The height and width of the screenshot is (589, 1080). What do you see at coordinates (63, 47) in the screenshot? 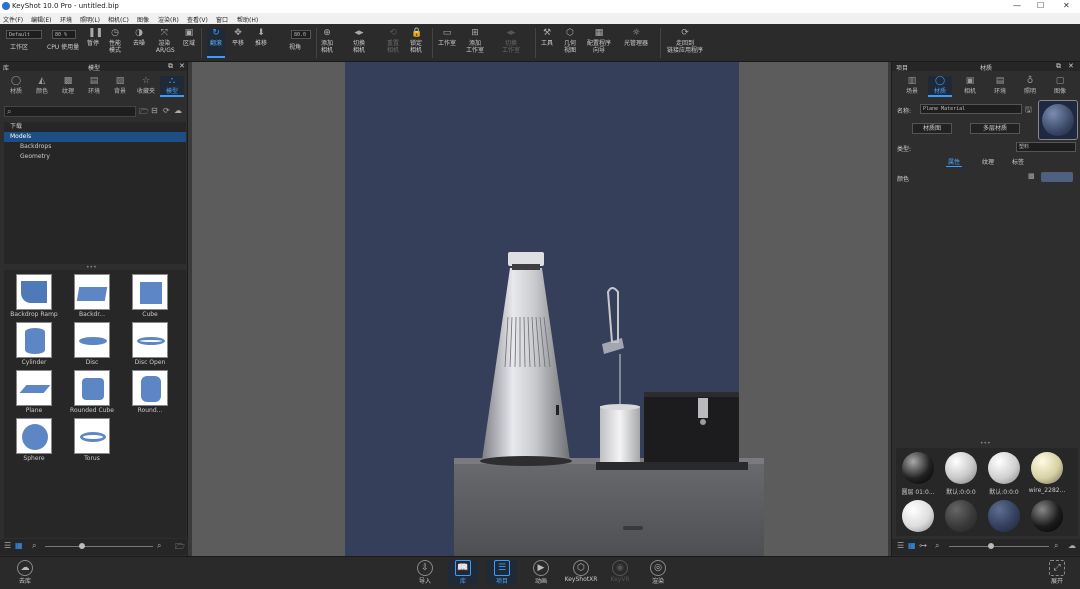
I see `cpu-usage-button: CPU 使用量` at bounding box center [63, 47].